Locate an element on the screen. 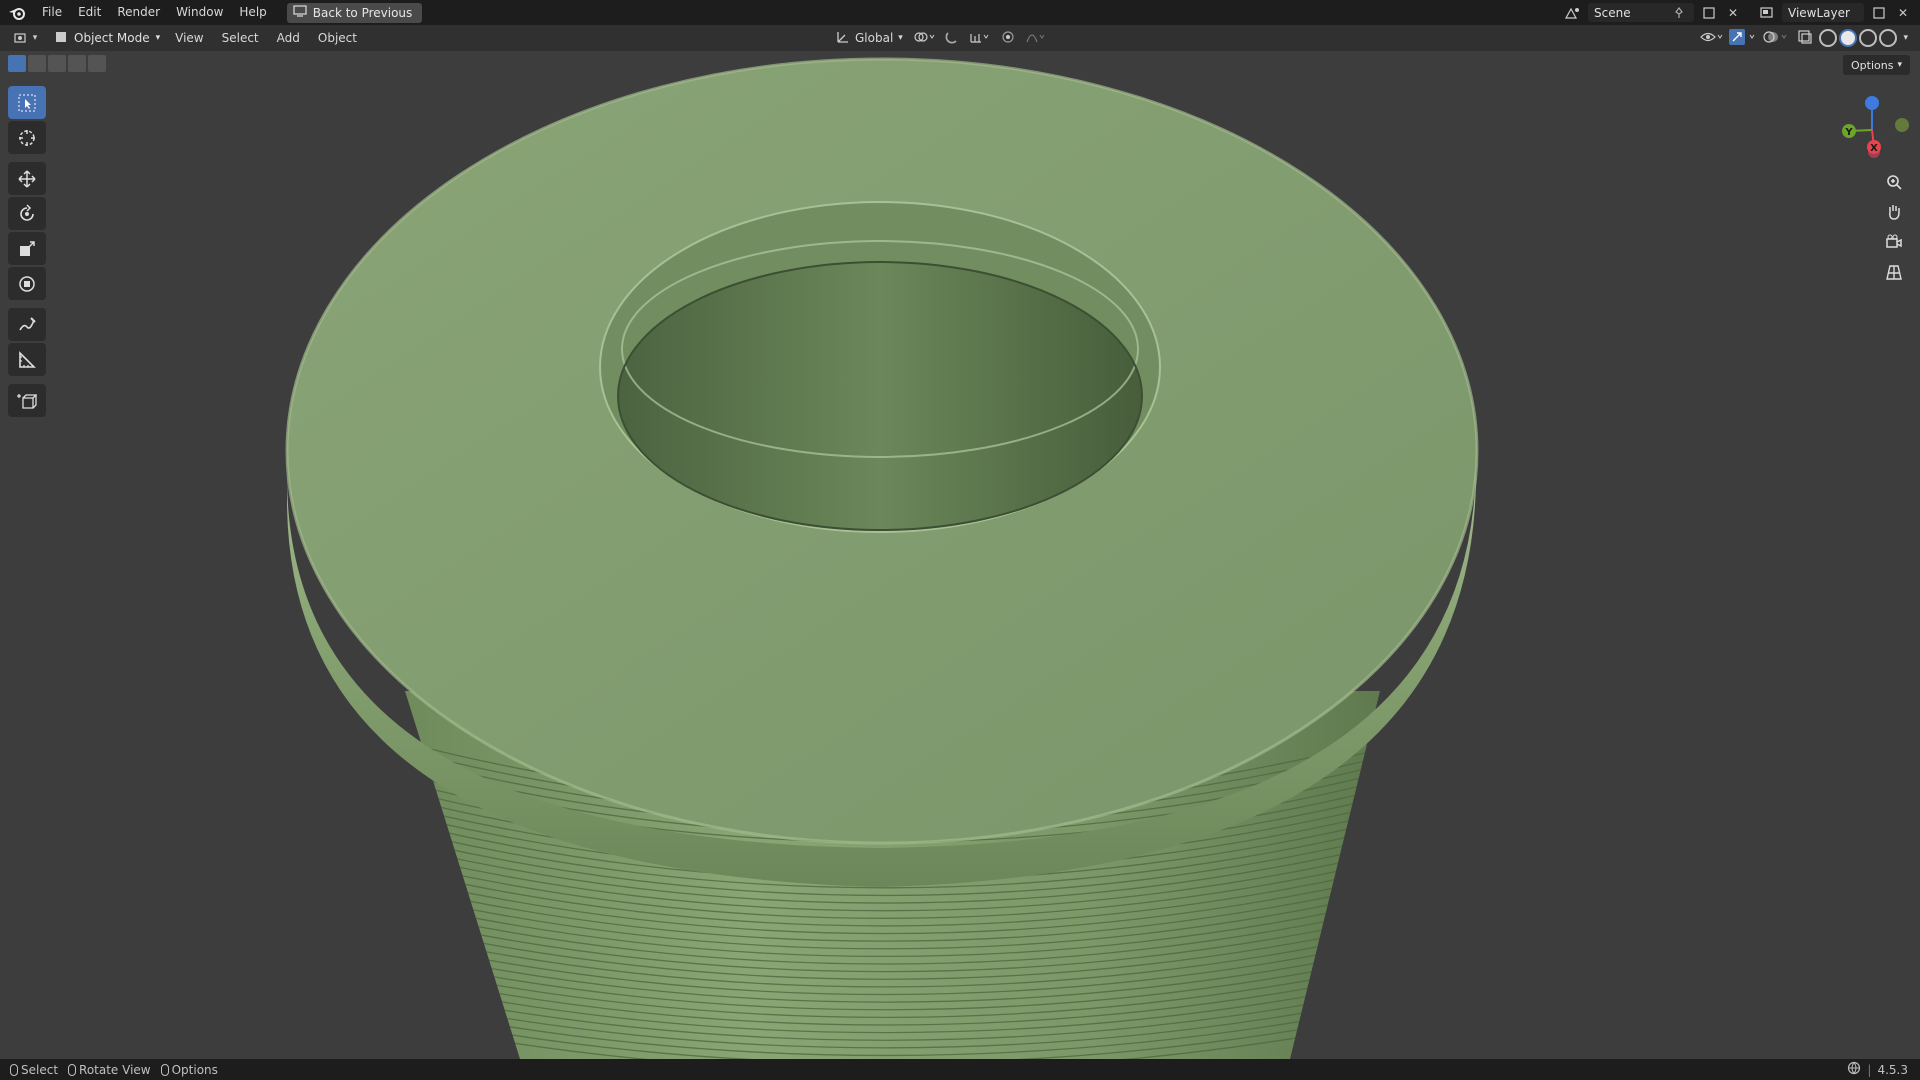 The image size is (1920, 1080). menu-help: Help is located at coordinates (252, 12).